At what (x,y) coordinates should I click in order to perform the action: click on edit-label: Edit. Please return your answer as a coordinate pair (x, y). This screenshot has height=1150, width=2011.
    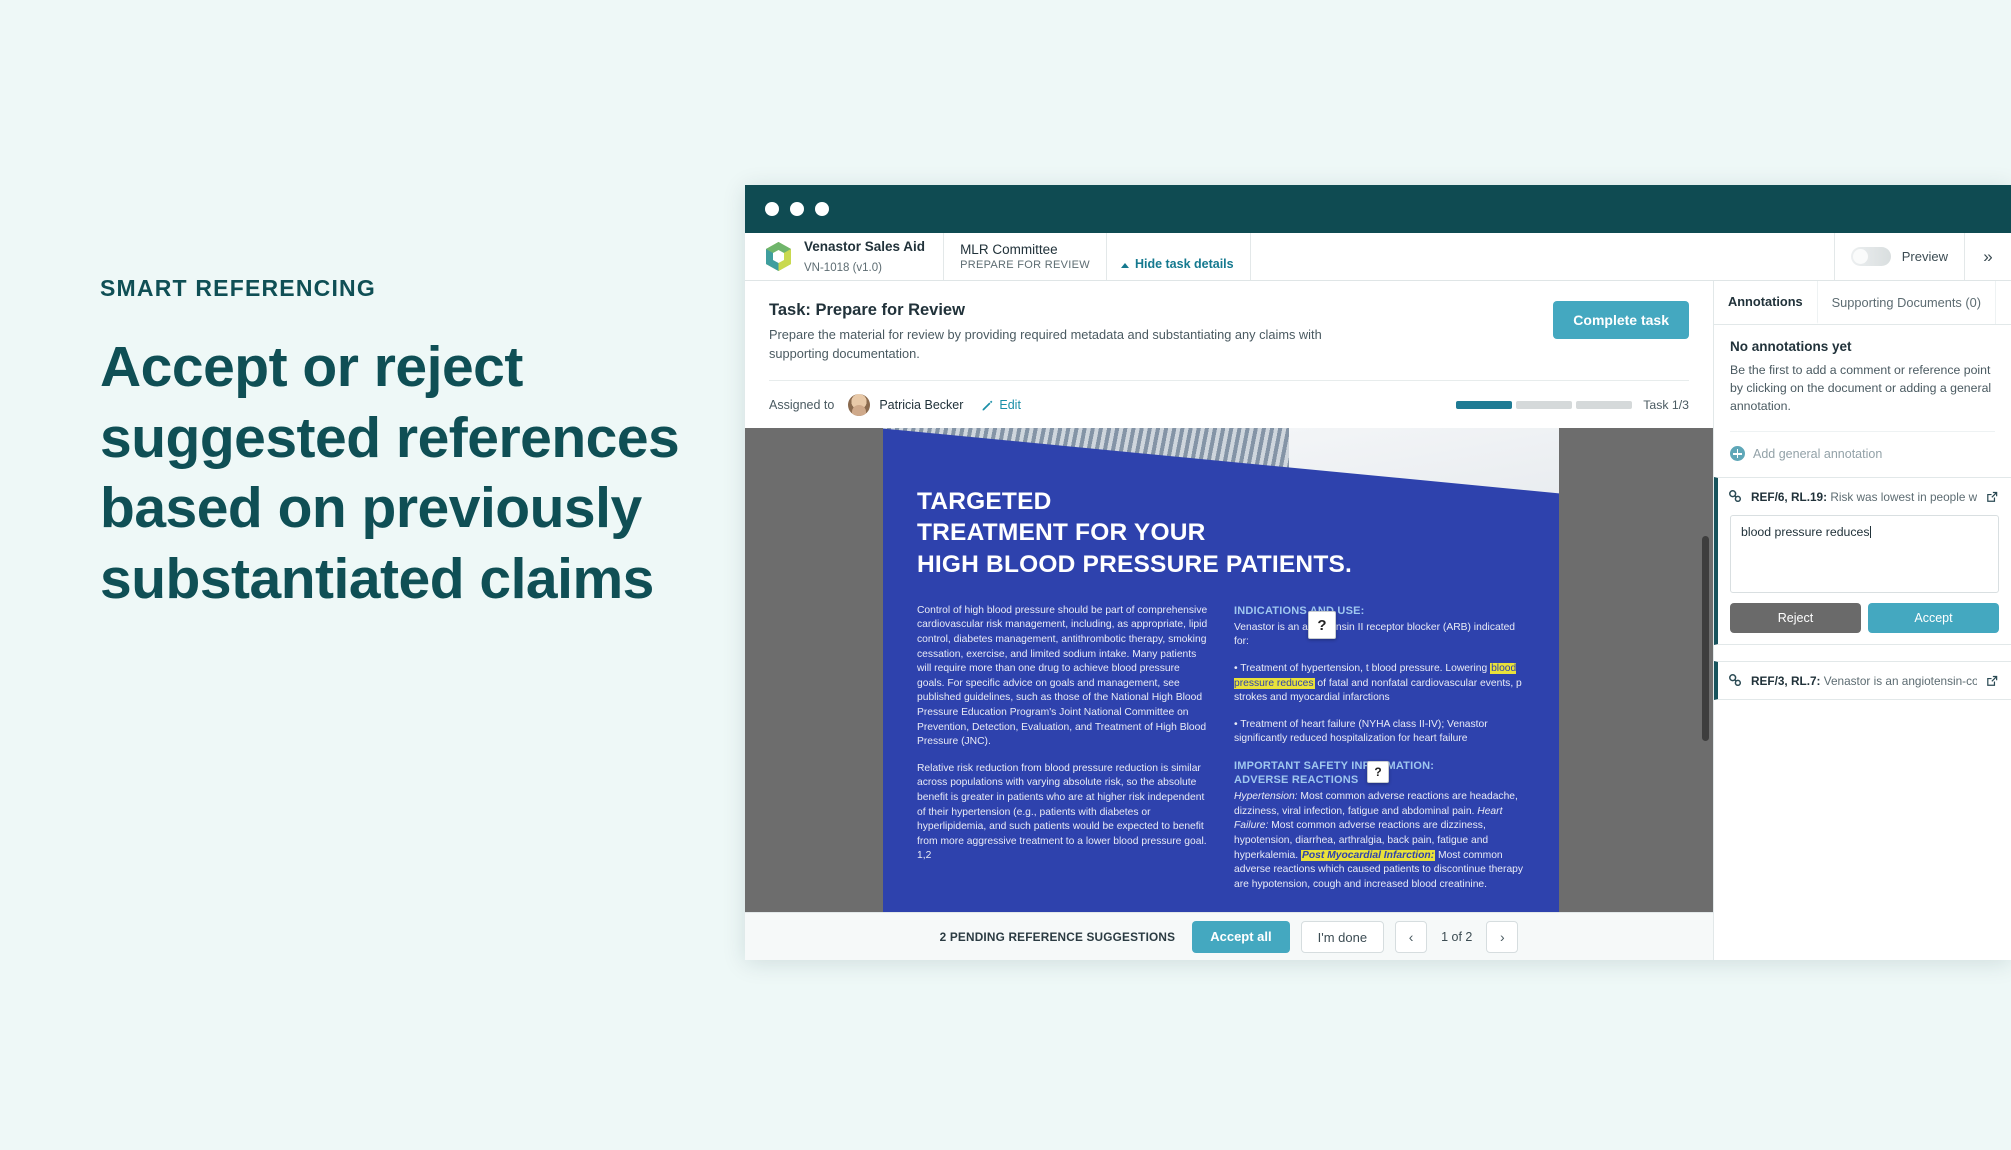
    Looking at the image, I should click on (1010, 405).